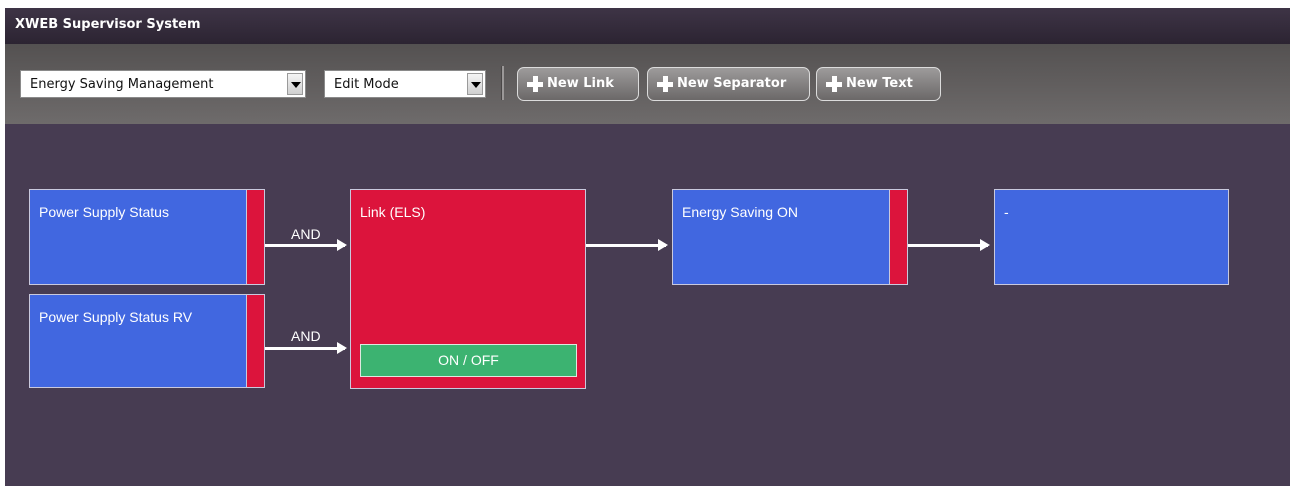 The image size is (1290, 486). I want to click on new-separator-button: New Separator, so click(728, 84).